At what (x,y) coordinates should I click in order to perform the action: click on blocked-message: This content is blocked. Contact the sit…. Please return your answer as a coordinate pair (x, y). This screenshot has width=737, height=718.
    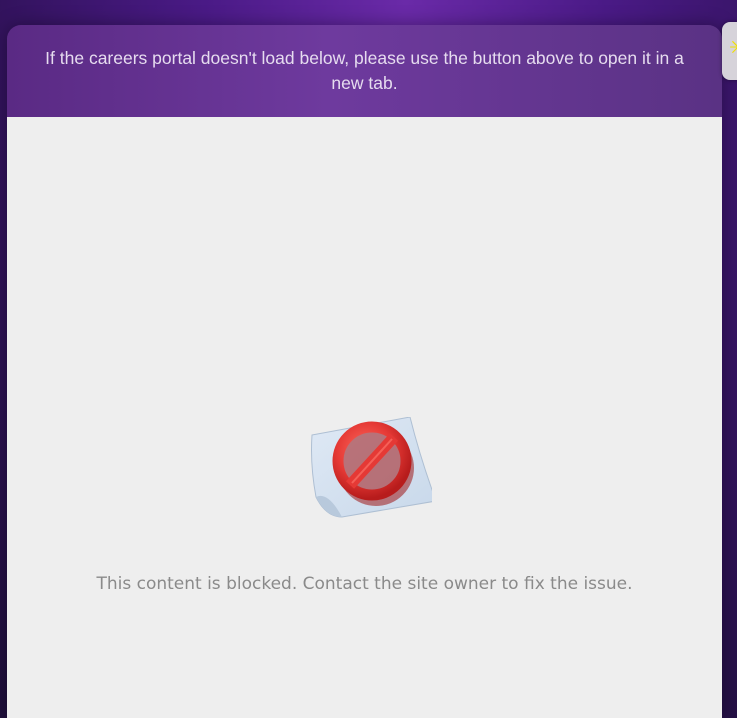
    Looking at the image, I should click on (364, 584).